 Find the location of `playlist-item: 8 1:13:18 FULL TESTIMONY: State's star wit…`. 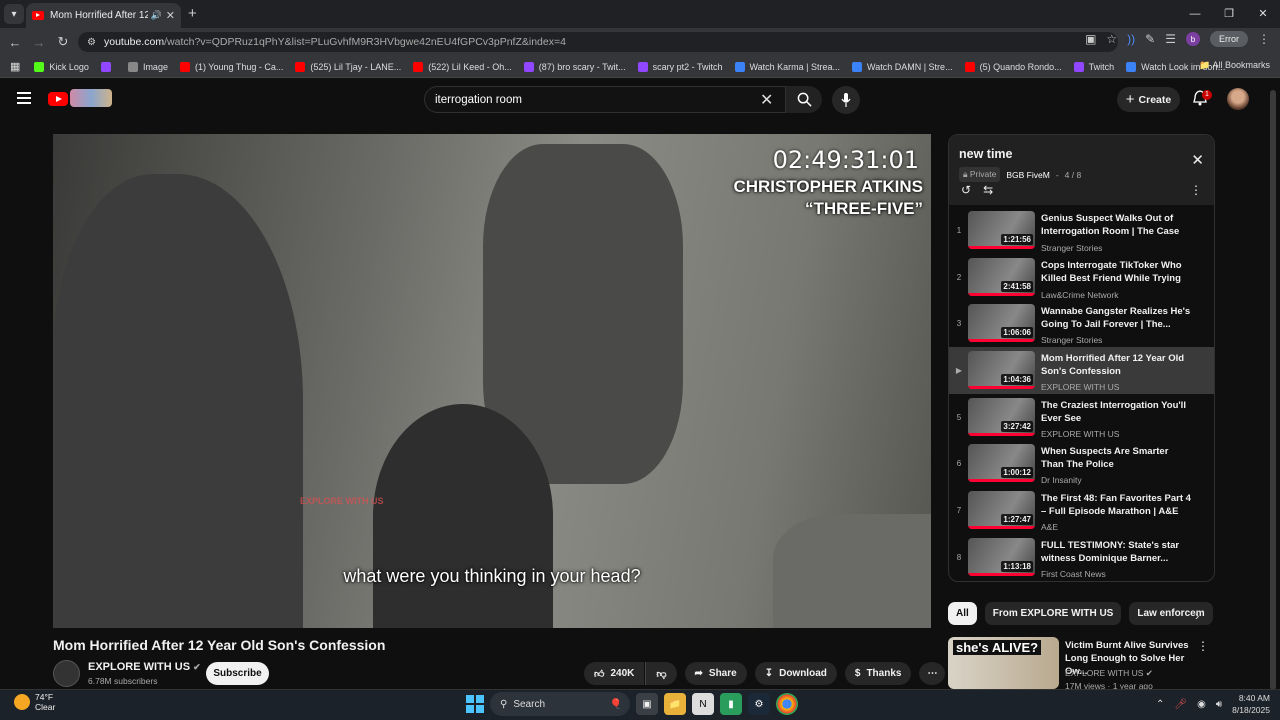

playlist-item: 8 1:13:18 FULL TESTIMONY: State's star wit… is located at coordinates (1081, 557).